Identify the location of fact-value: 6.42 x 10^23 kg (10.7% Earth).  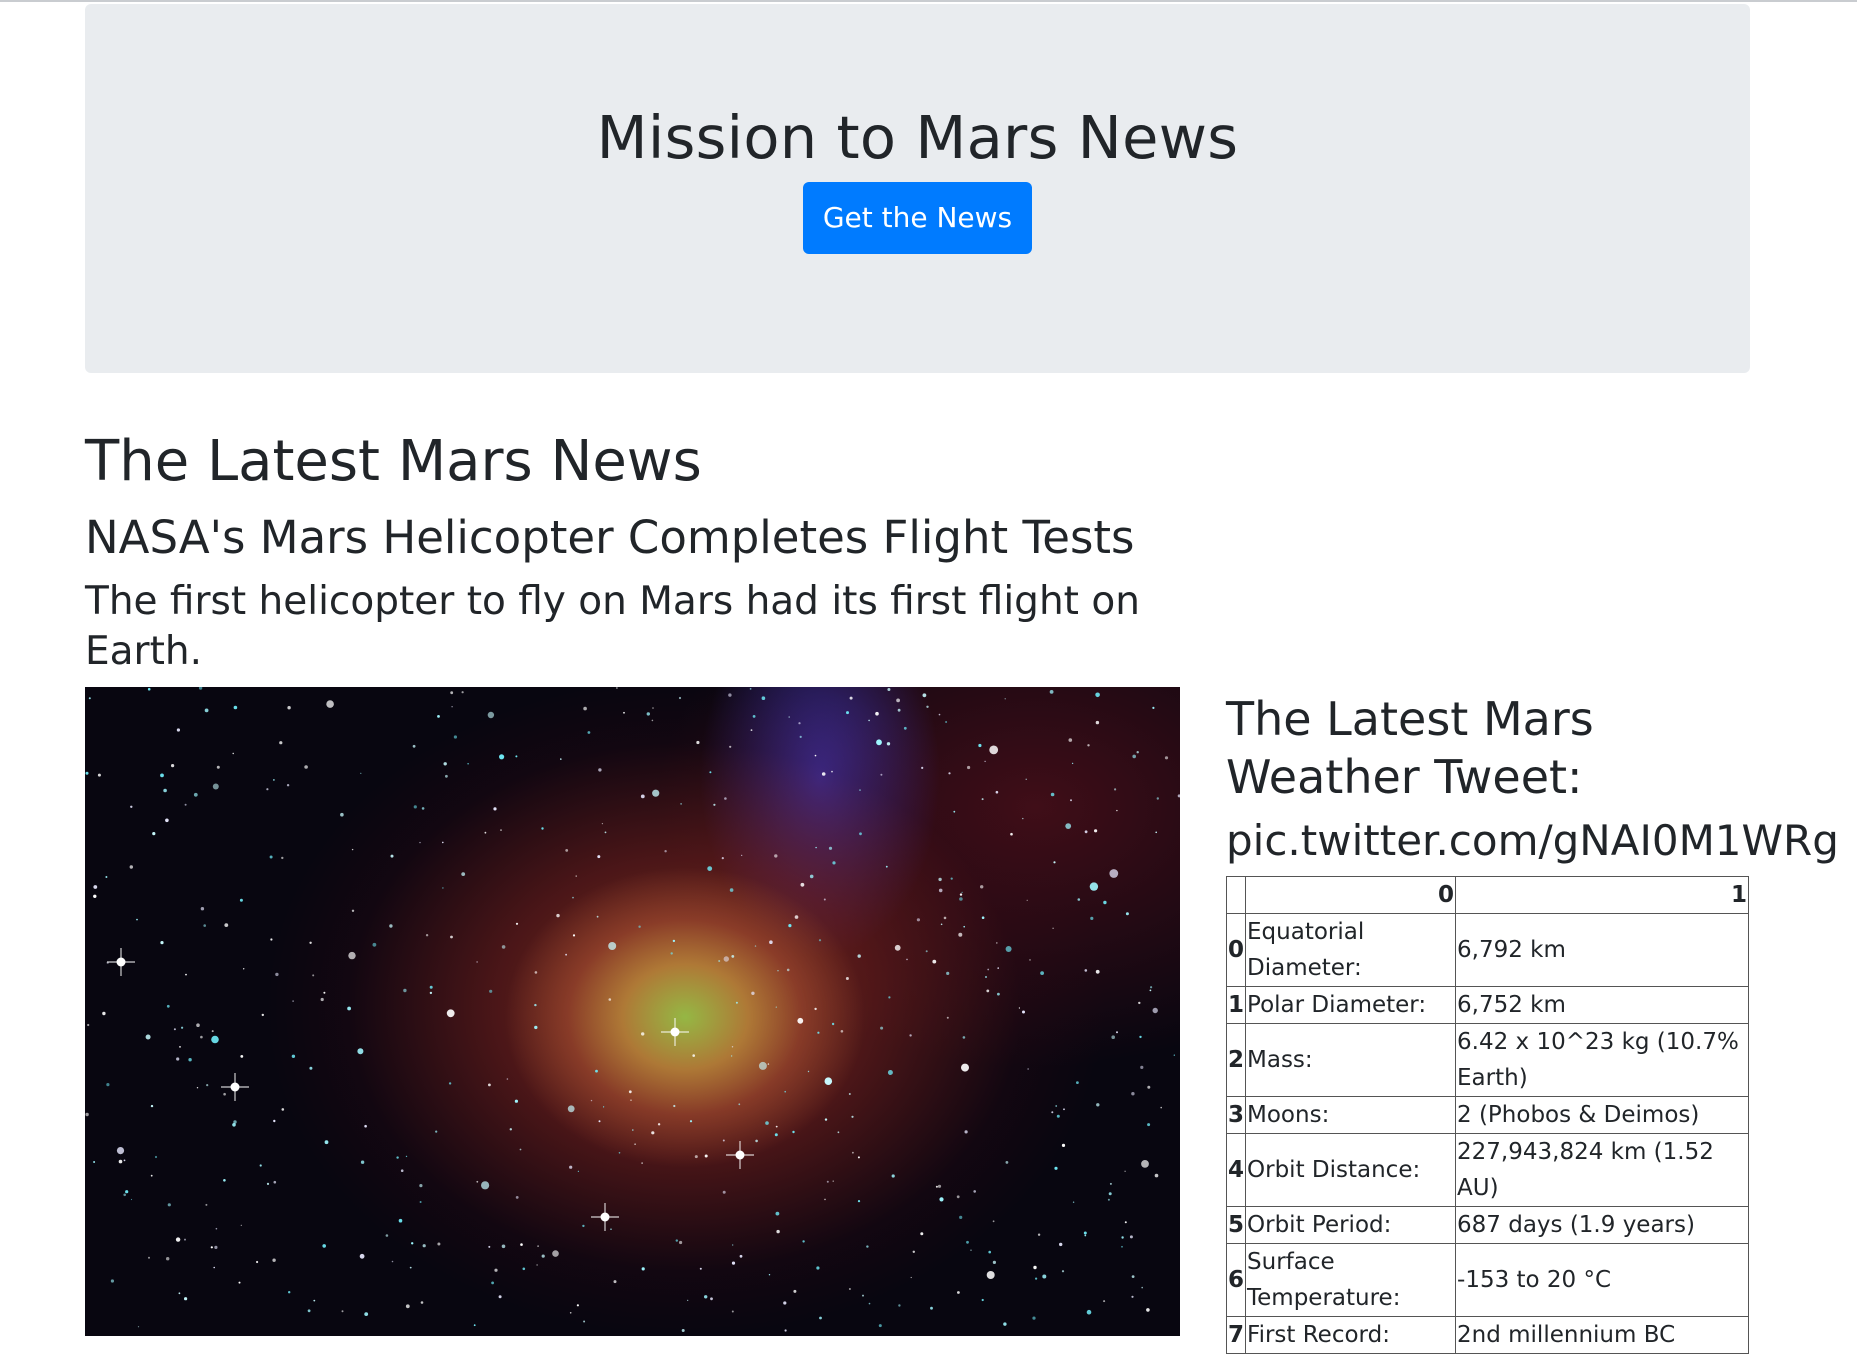
(1602, 1060).